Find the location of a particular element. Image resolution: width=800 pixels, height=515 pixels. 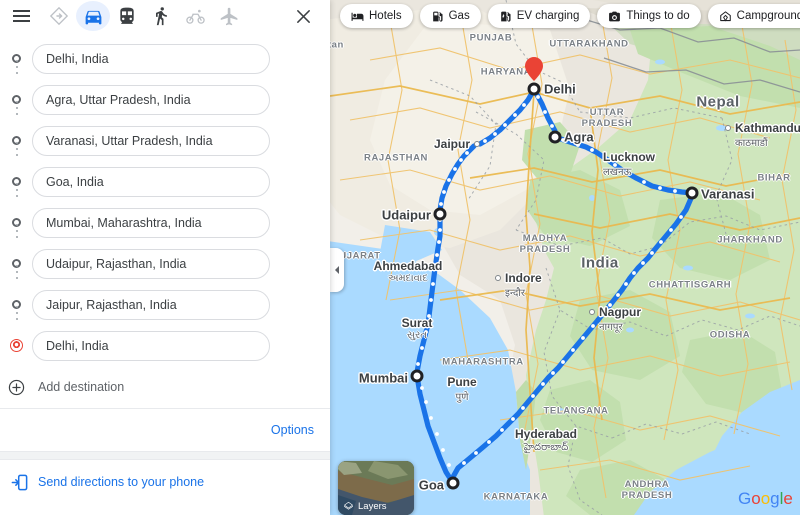

hotel-icon is located at coordinates (357, 16).